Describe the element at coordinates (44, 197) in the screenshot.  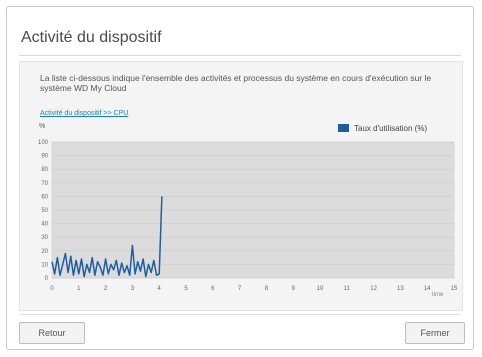
I see `y-tick-label: 60` at that location.